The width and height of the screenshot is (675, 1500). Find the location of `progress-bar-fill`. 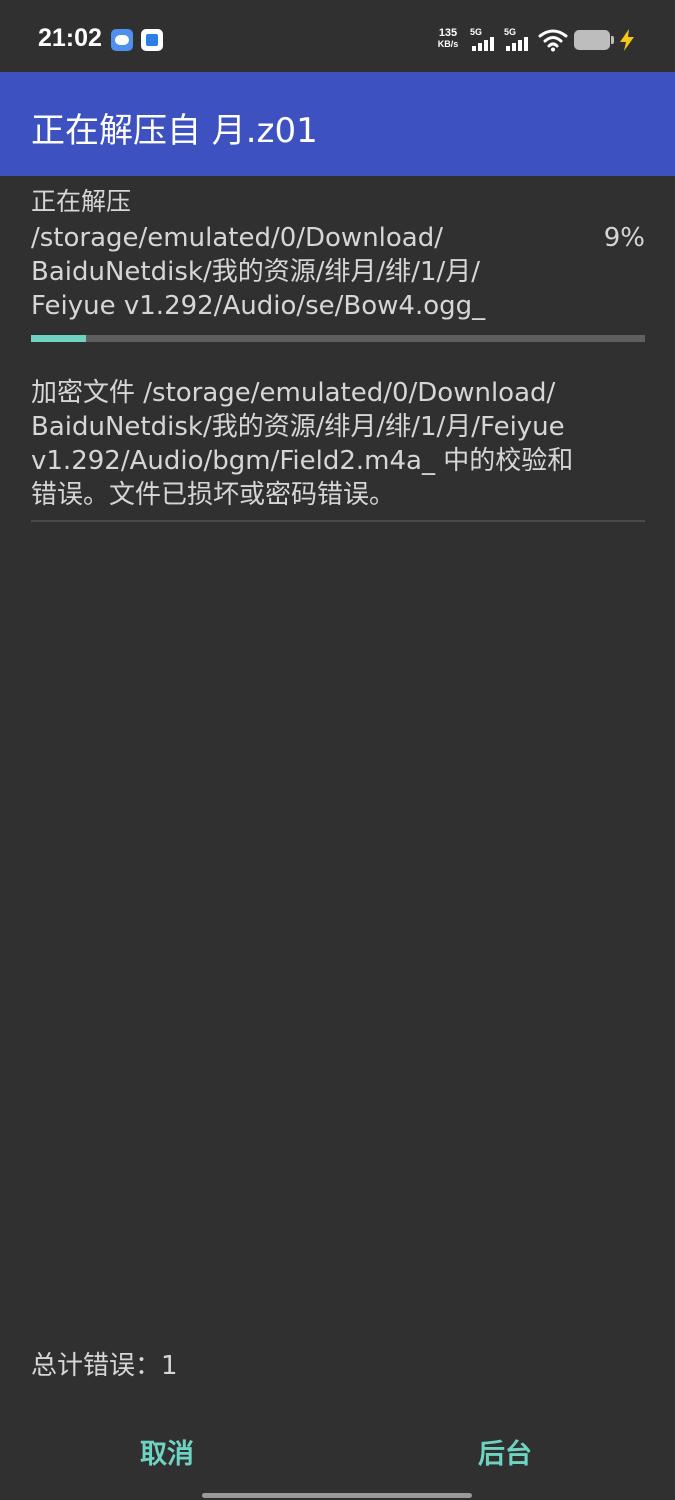

progress-bar-fill is located at coordinates (59, 338).